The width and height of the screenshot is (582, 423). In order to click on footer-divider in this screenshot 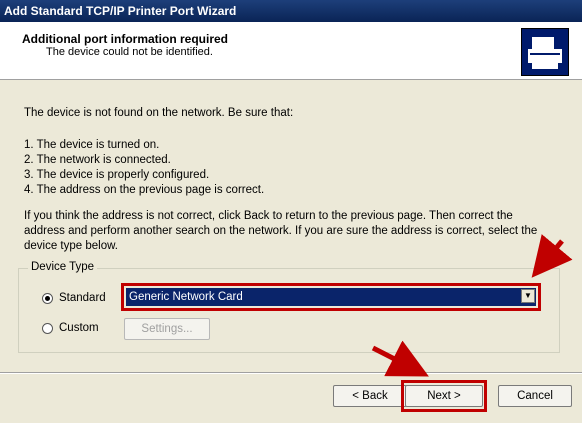, I will do `click(291, 373)`.